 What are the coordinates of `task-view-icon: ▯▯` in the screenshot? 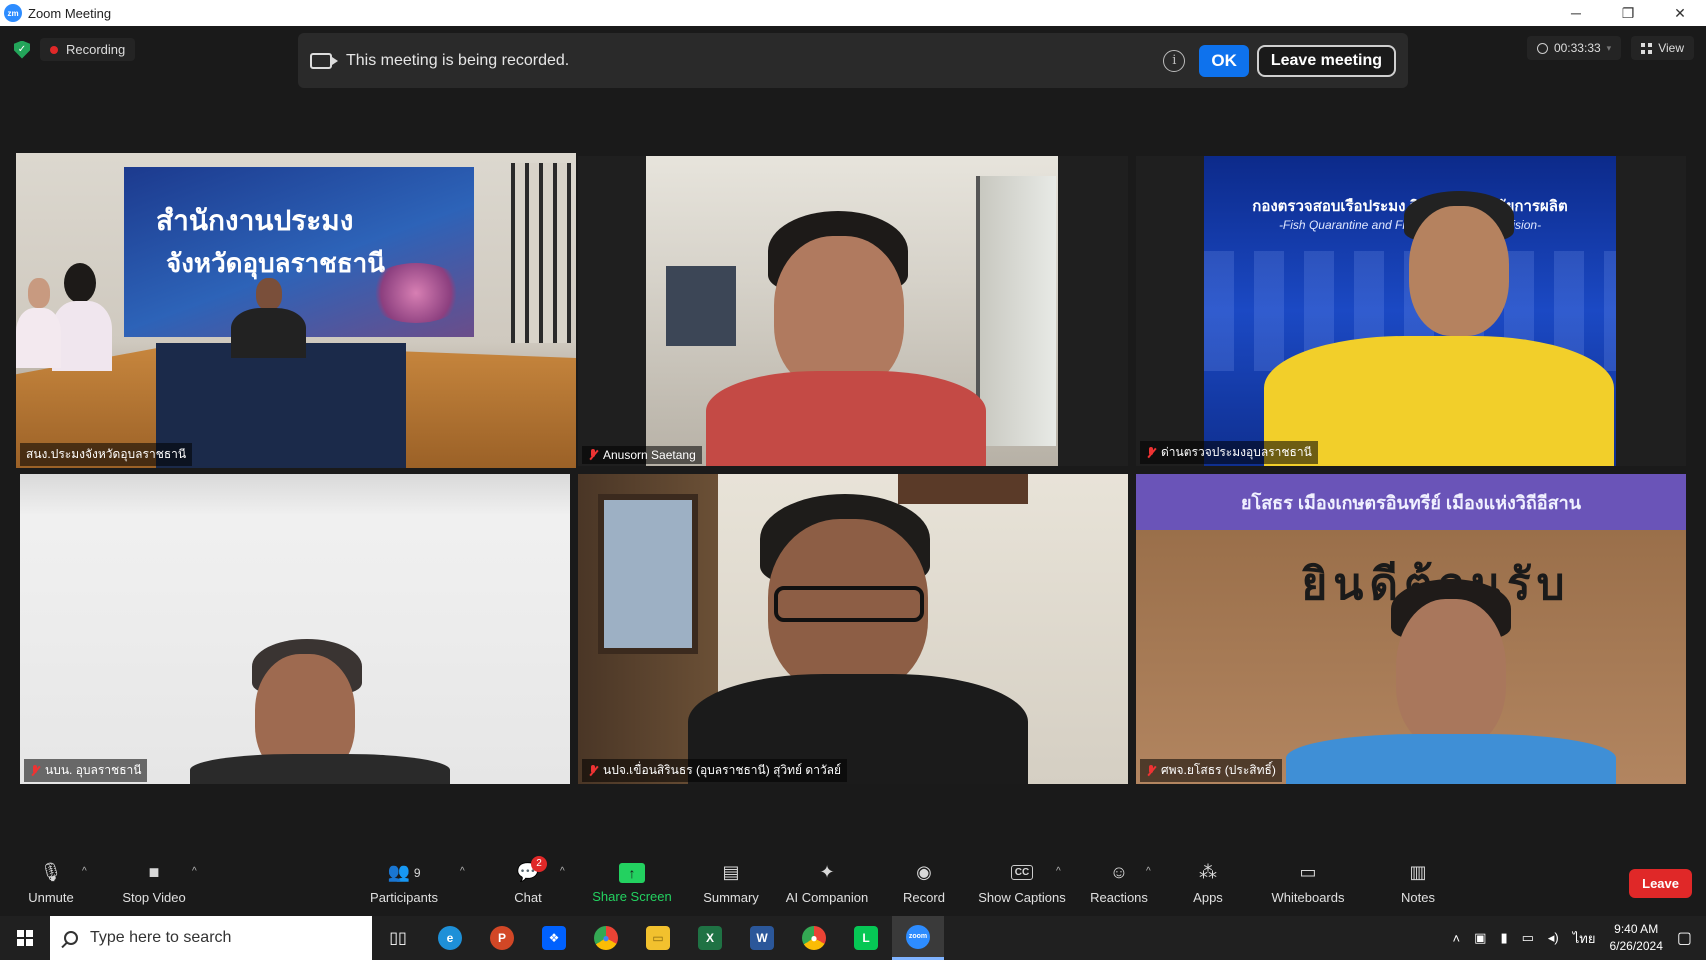 It's located at (398, 938).